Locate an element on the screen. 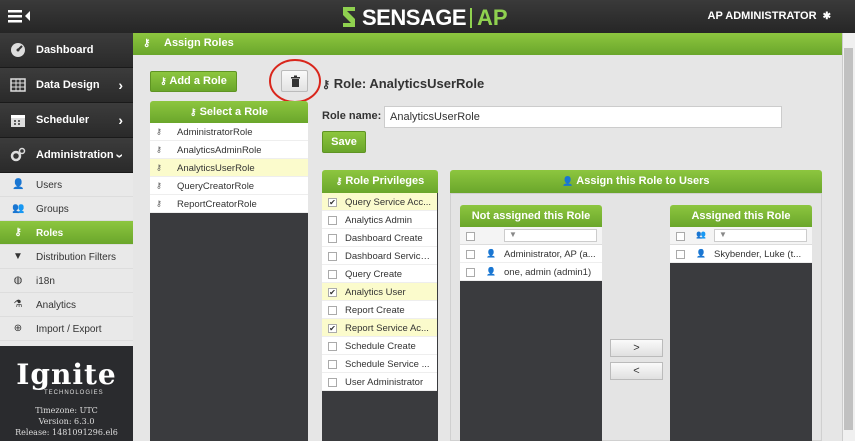  privilege-label: Query Create is located at coordinates (374, 274).